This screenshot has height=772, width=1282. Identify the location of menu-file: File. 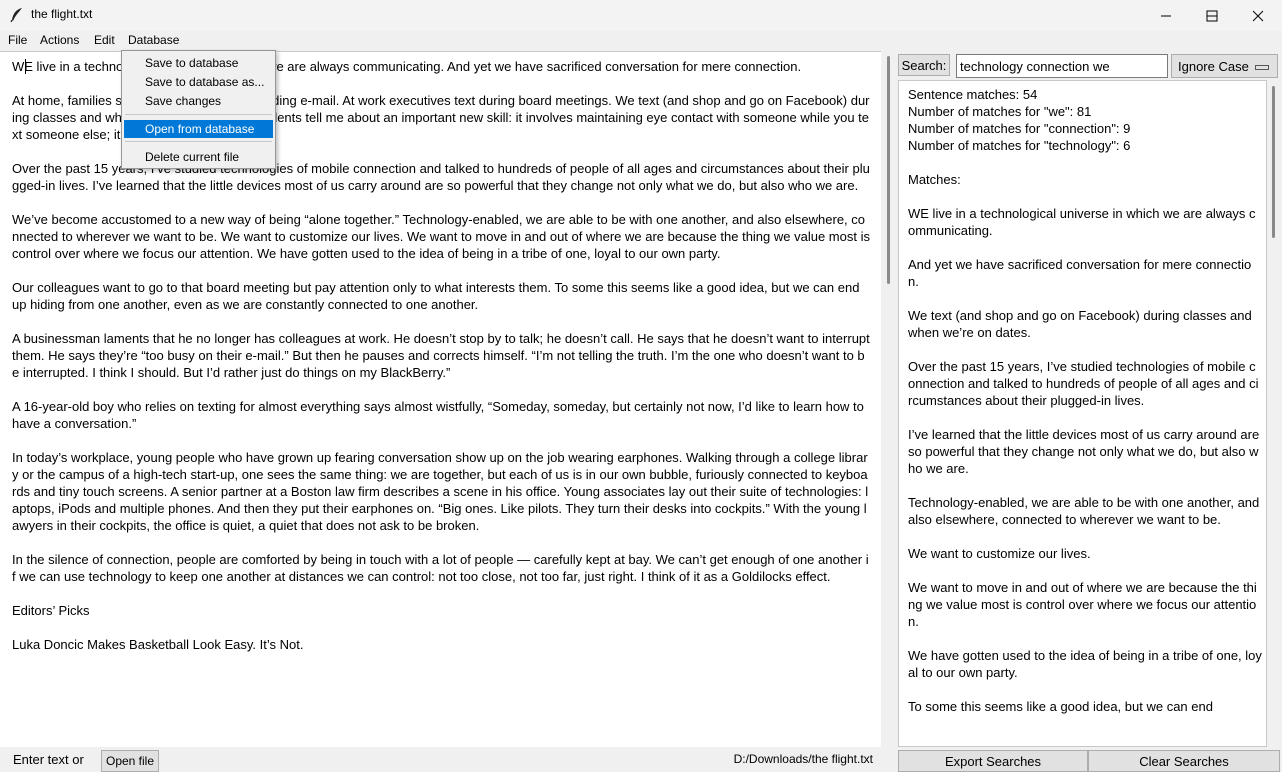
(17, 40).